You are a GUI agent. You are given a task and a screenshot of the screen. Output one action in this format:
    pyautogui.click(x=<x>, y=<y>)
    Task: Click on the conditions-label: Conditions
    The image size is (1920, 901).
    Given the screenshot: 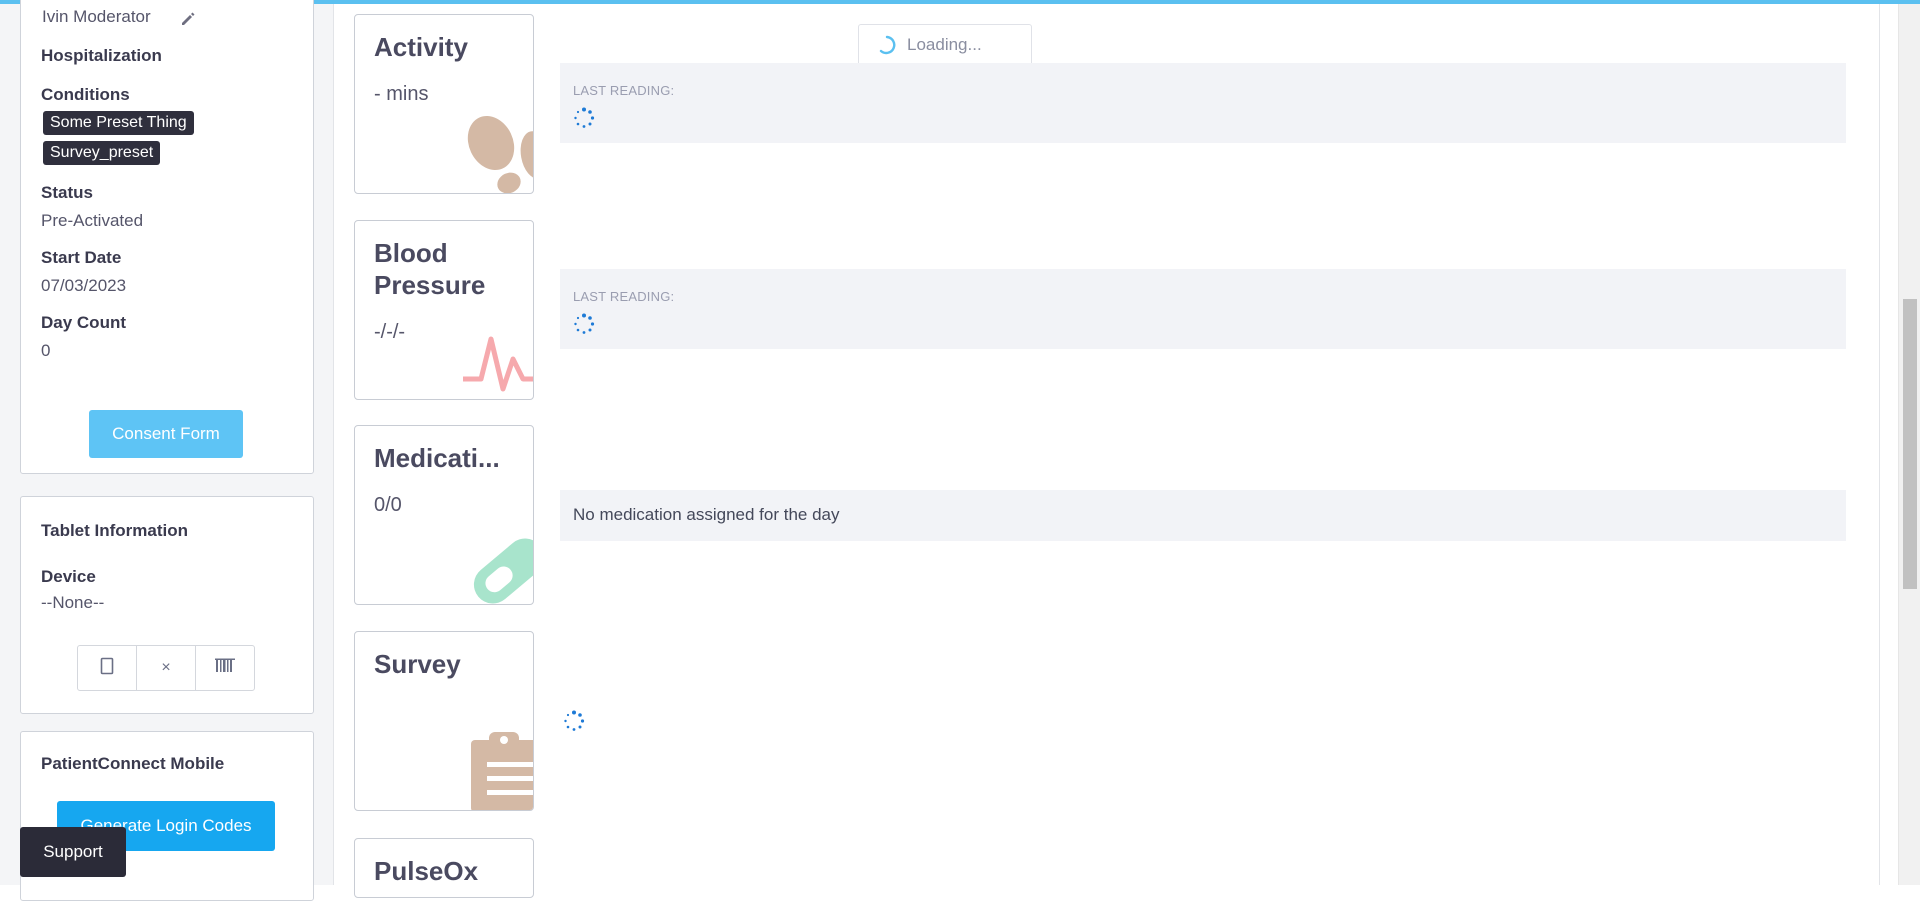 What is the action you would take?
    pyautogui.click(x=85, y=94)
    